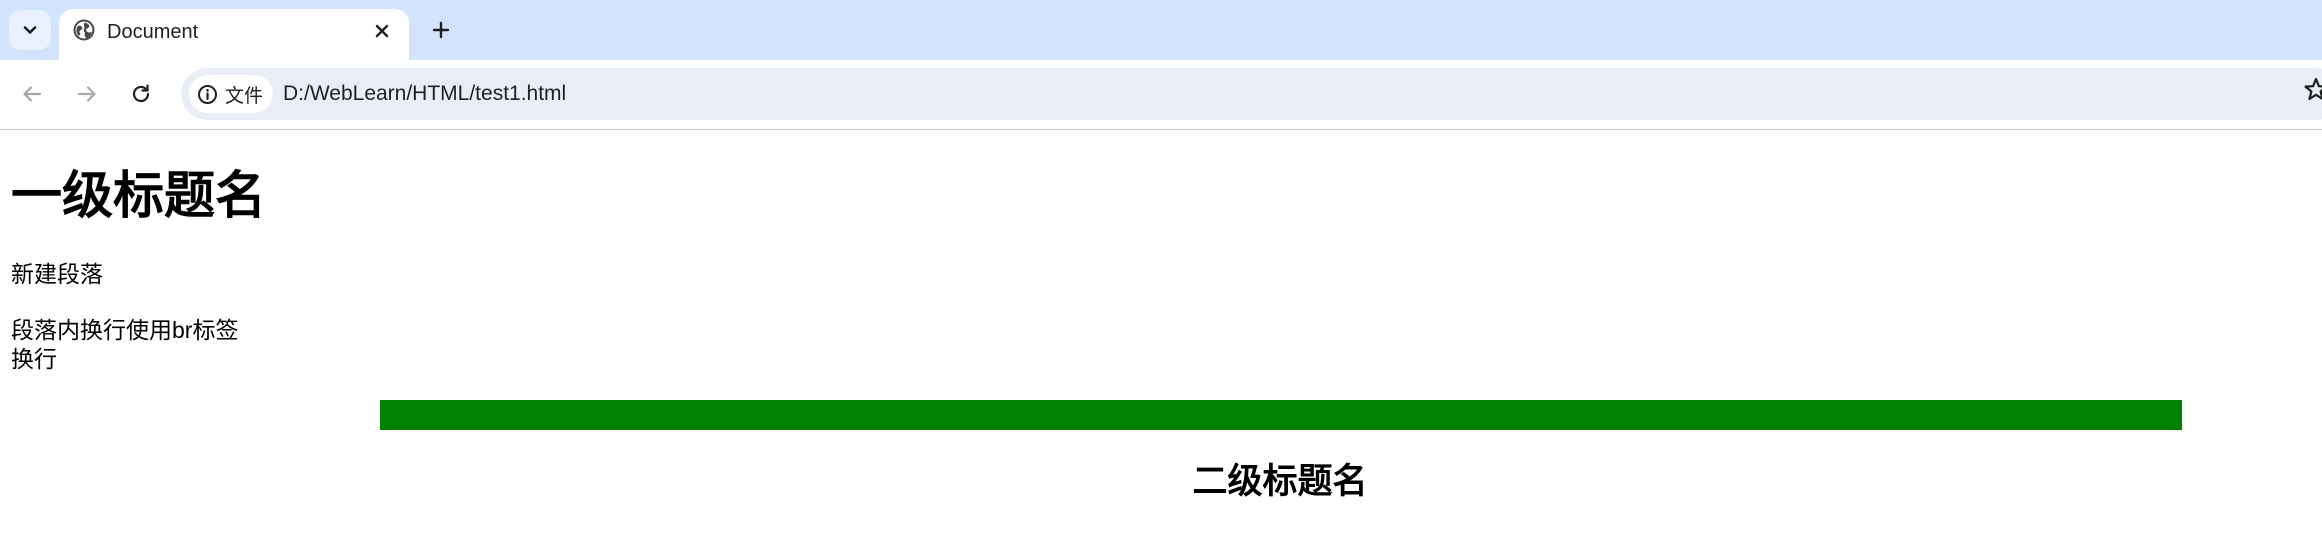  I want to click on reload-icon, so click(141, 93).